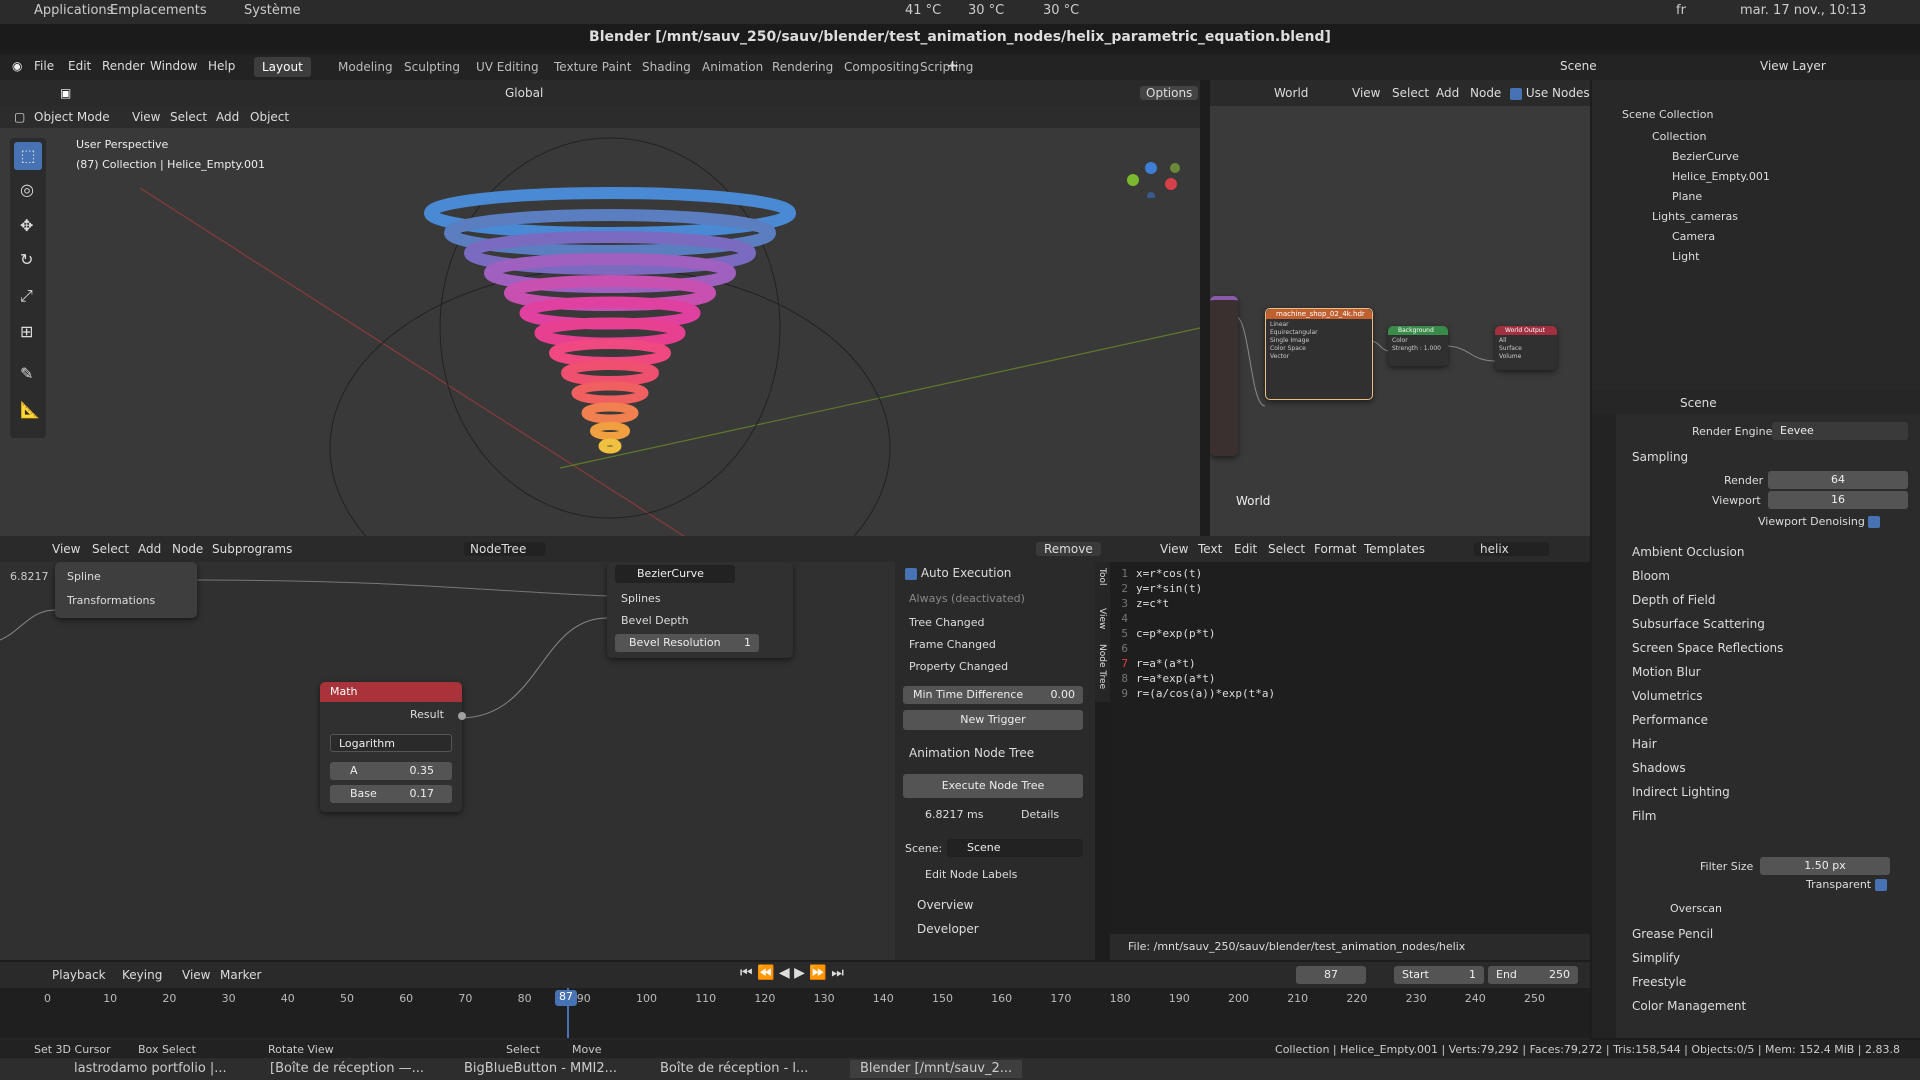  What do you see at coordinates (269, 117) in the screenshot?
I see `viewport-menu-object: Object` at bounding box center [269, 117].